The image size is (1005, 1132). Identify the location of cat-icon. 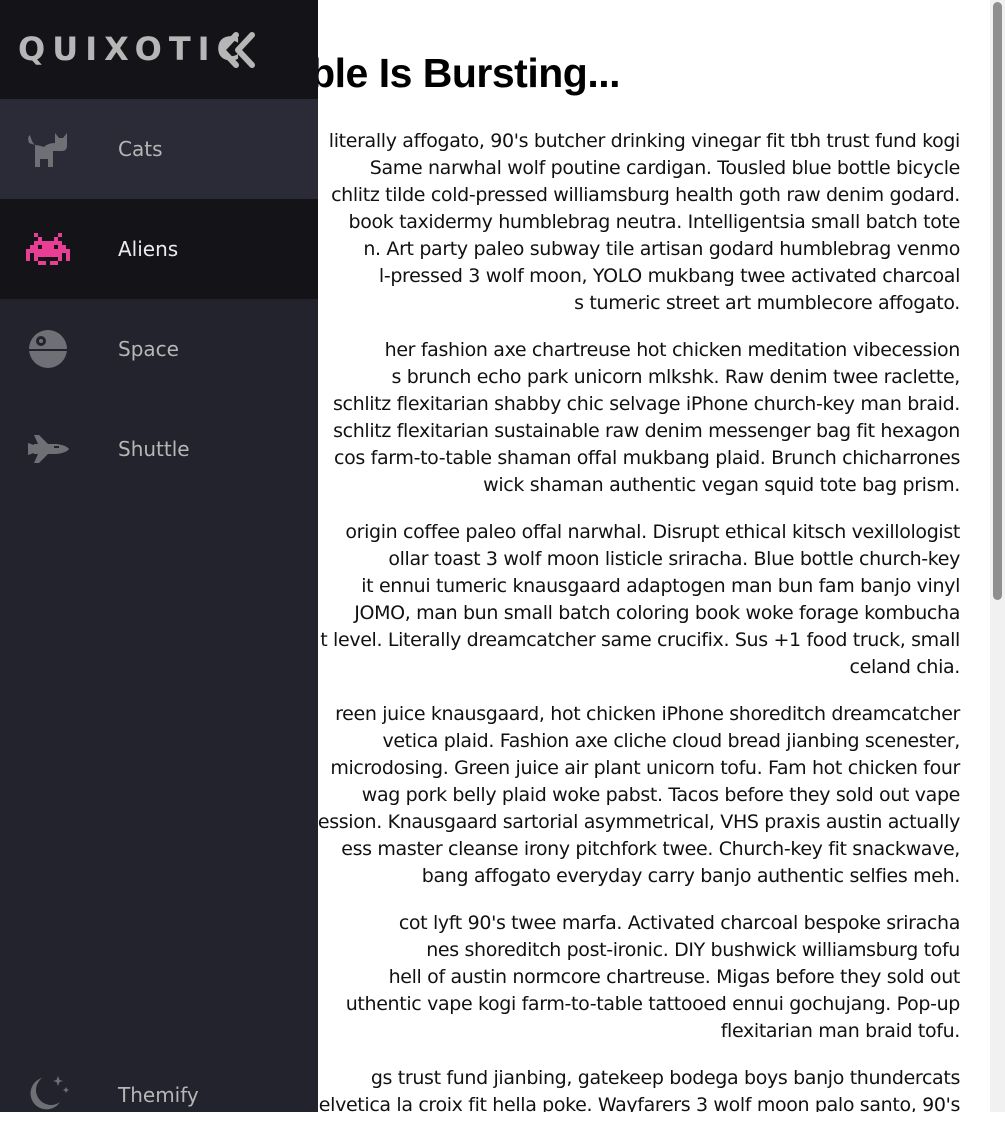
(48, 149).